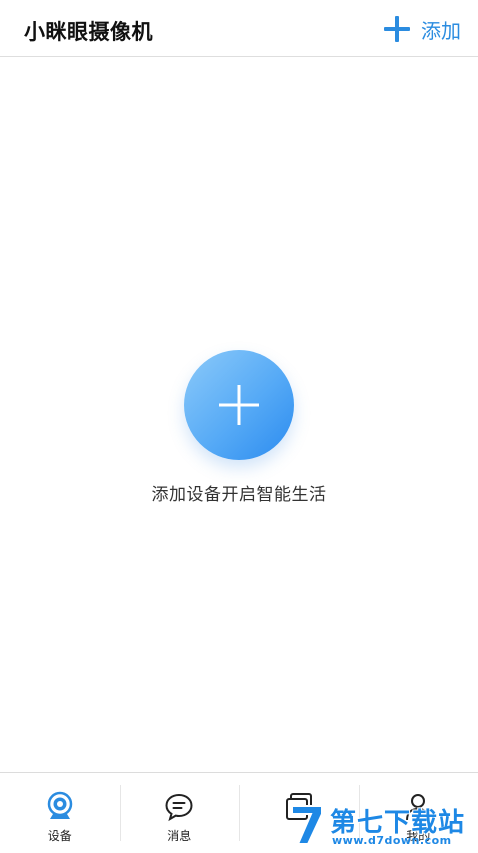 The image size is (478, 853). Describe the element at coordinates (179, 807) in the screenshot. I see `message-icon` at that location.